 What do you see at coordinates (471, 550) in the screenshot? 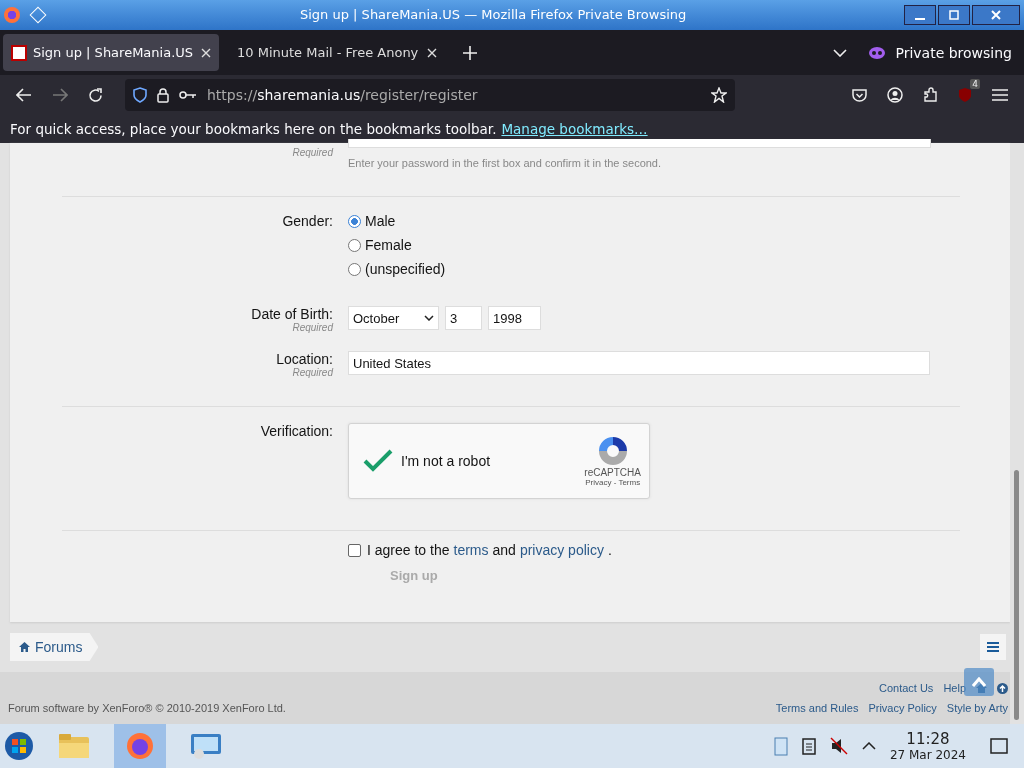
I see `terms-link: terms` at bounding box center [471, 550].